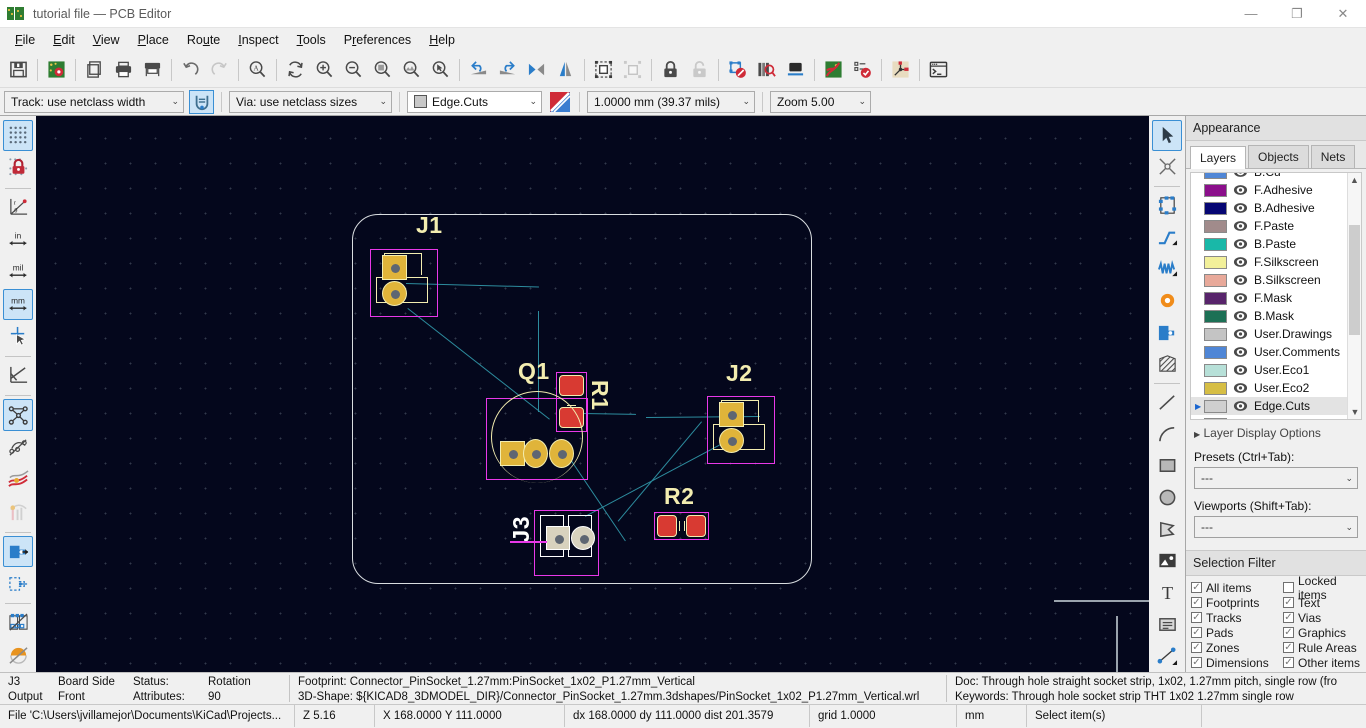  Describe the element at coordinates (699, 70) in the screenshot. I see `unlock-icon` at that location.